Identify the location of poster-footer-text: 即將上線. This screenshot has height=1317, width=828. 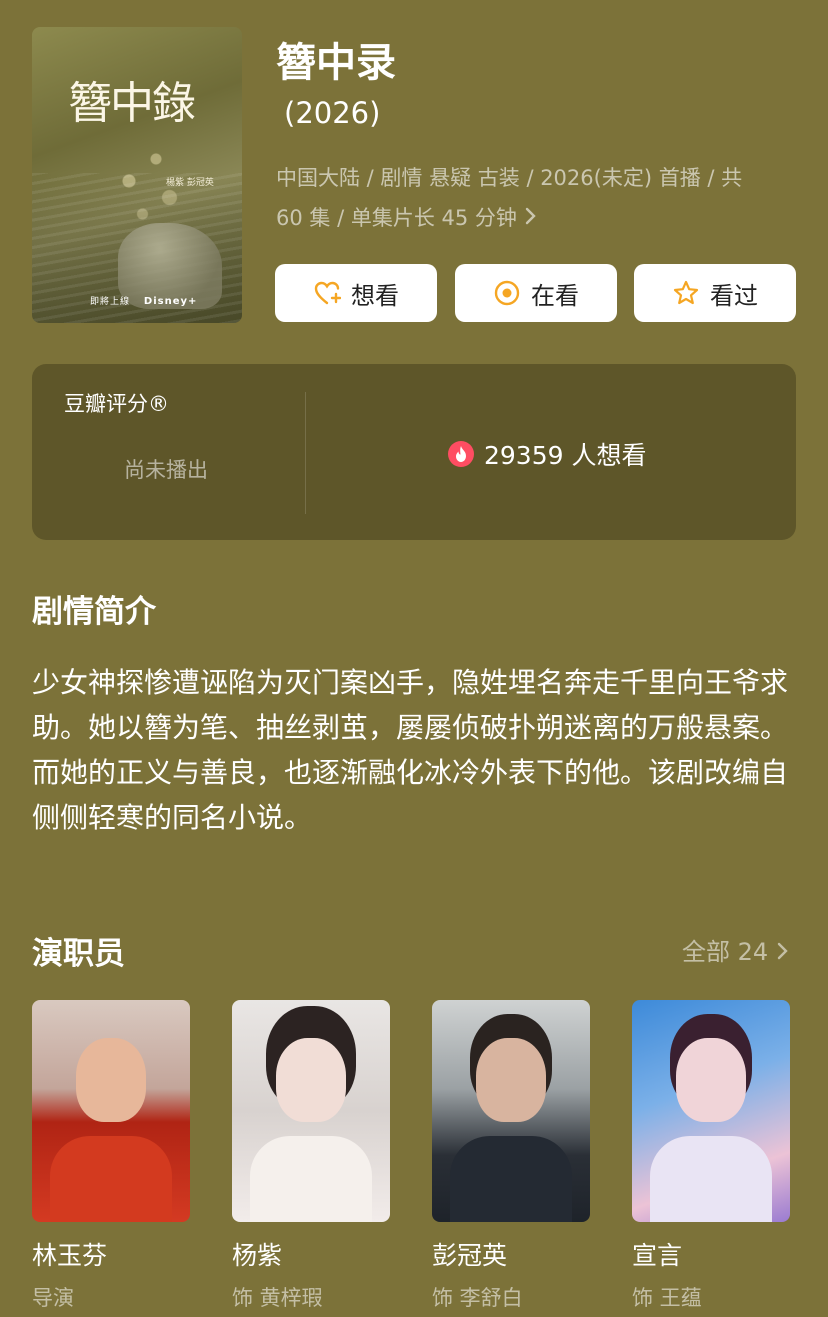
(110, 302).